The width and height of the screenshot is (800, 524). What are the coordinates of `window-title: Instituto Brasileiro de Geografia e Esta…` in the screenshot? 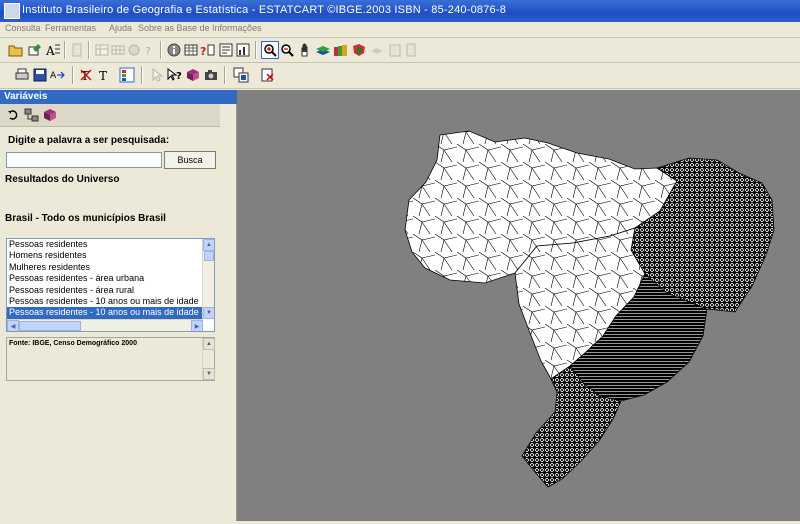 It's located at (264, 10).